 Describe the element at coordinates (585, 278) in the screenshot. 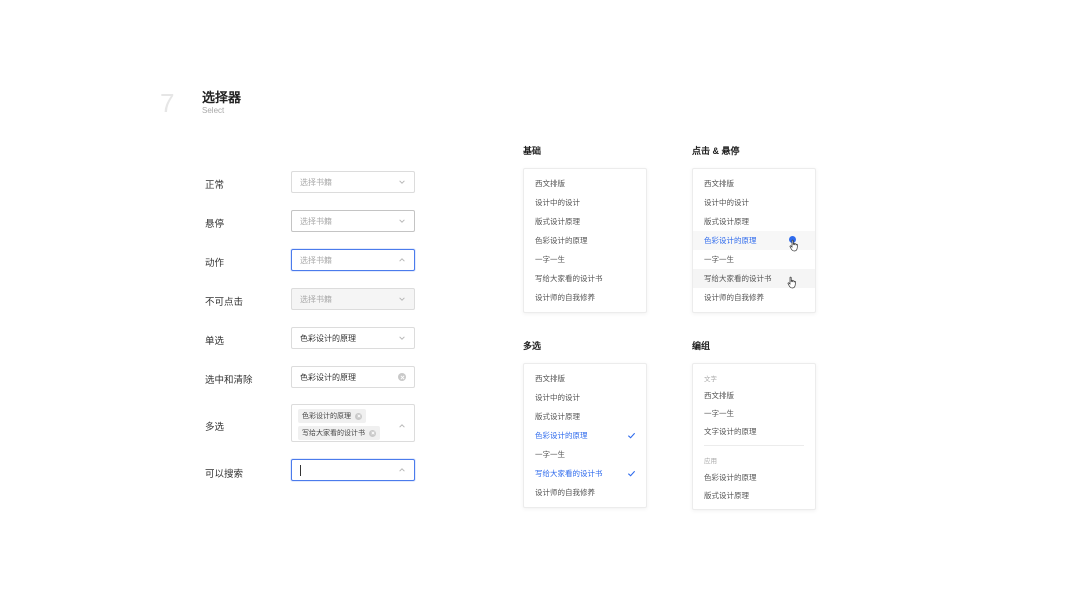

I see `menu-item: 写给大家看的设计书` at that location.